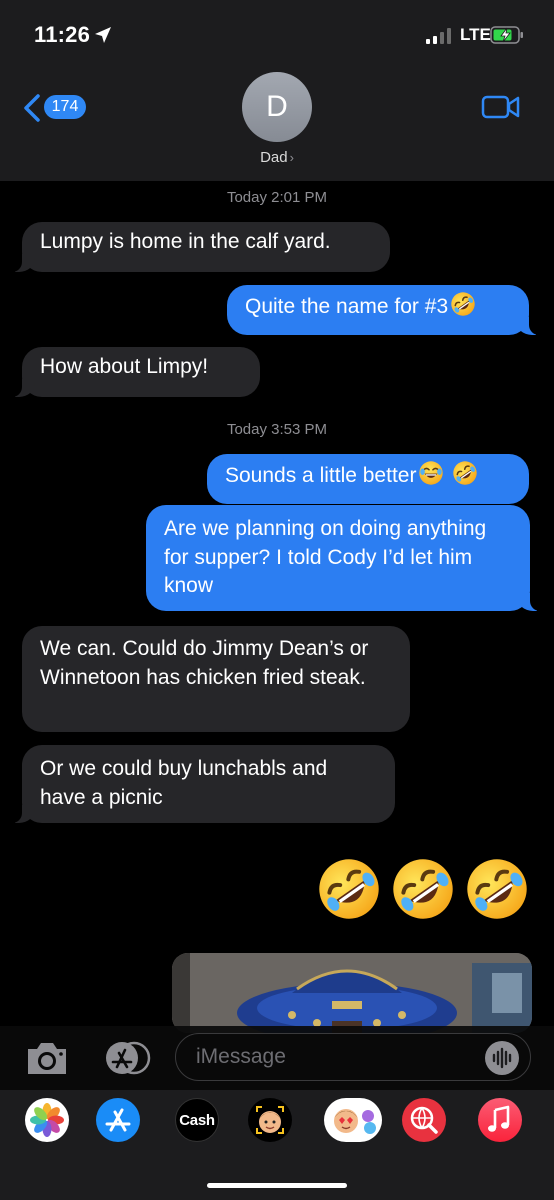 The width and height of the screenshot is (554, 1200). I want to click on back-chevron-icon, so click(32, 108).